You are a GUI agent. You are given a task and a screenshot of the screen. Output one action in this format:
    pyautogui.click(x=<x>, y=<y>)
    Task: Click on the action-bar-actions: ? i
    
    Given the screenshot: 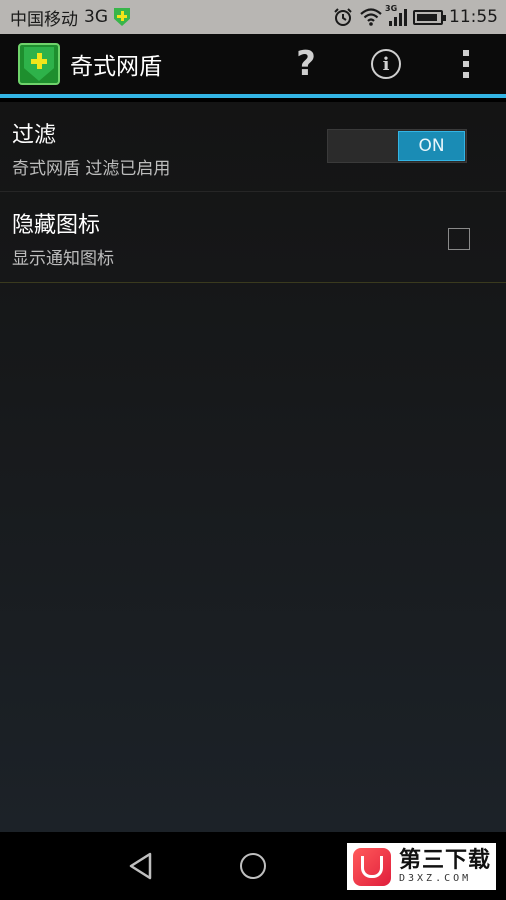 What is the action you would take?
    pyautogui.click(x=386, y=64)
    